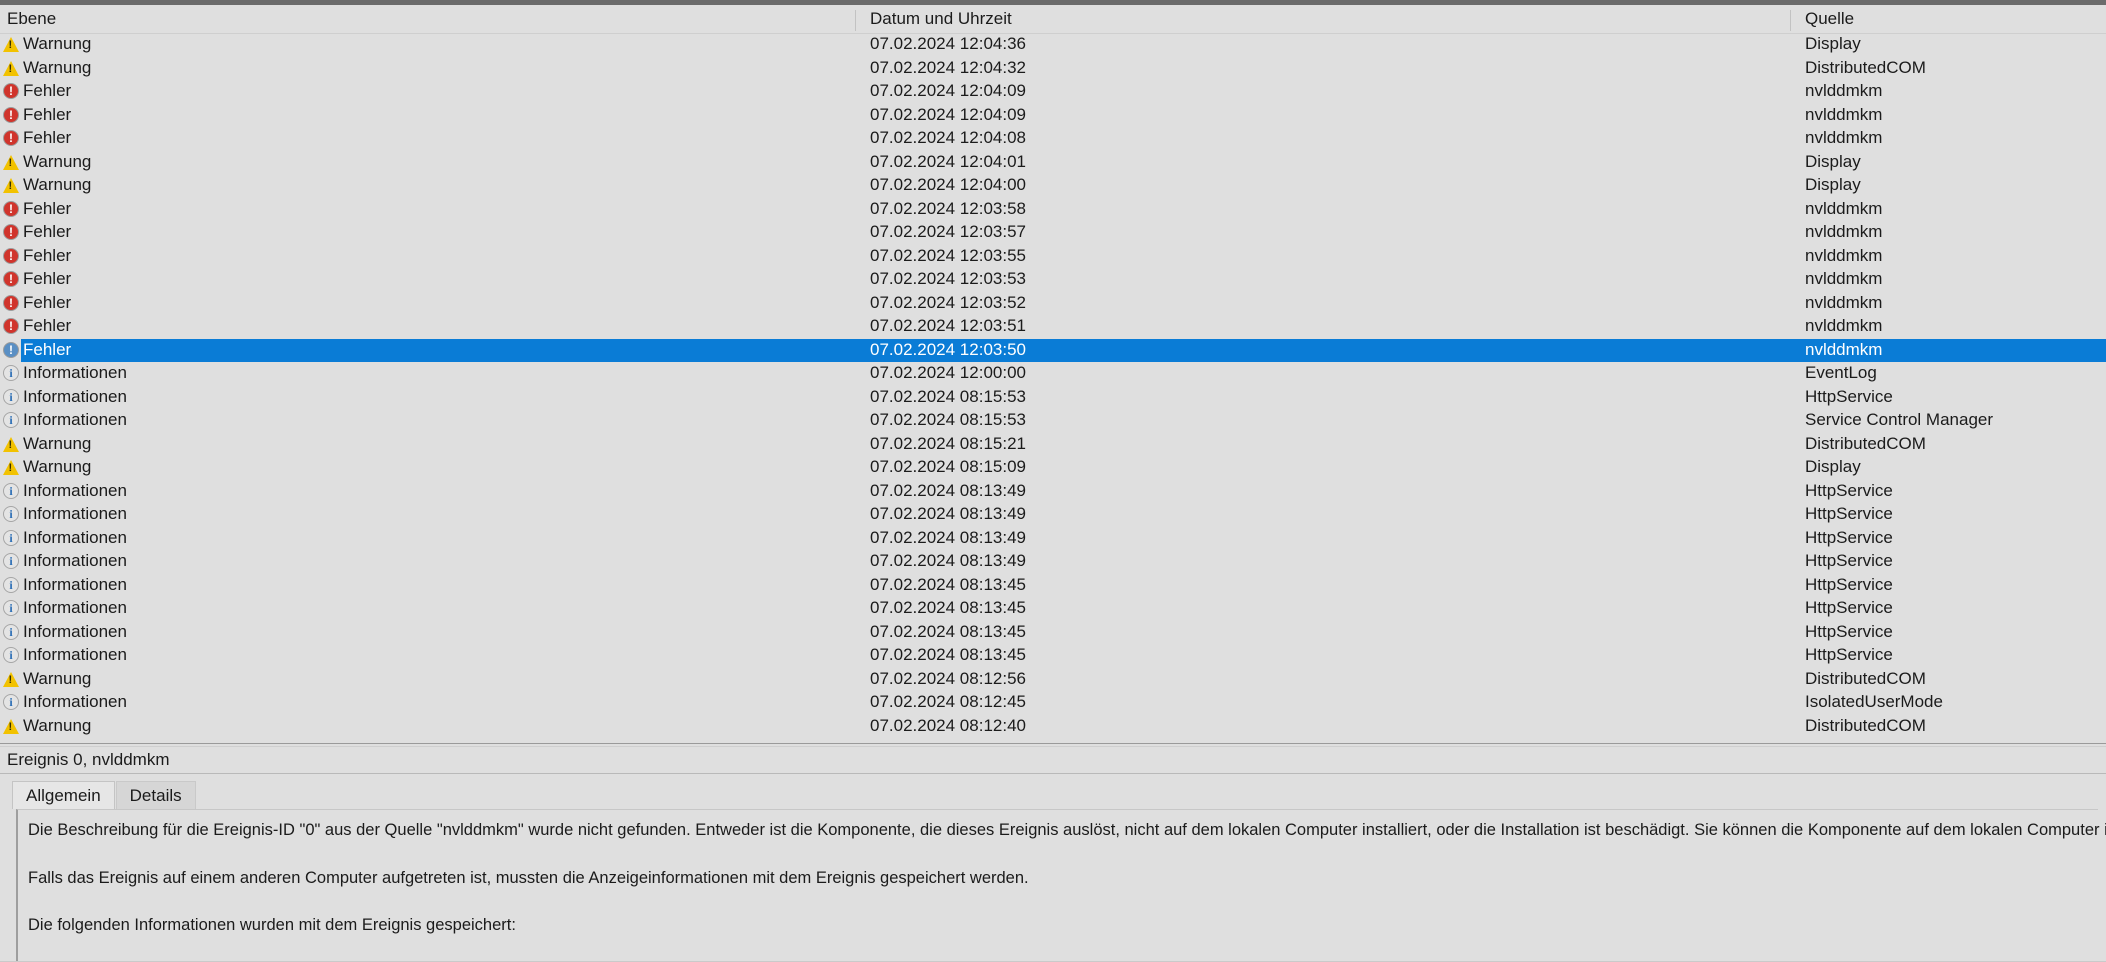 The height and width of the screenshot is (962, 2106). Describe the element at coordinates (88, 759) in the screenshot. I see `event-detail-title: Ereignis 0, nvlddmkm` at that location.